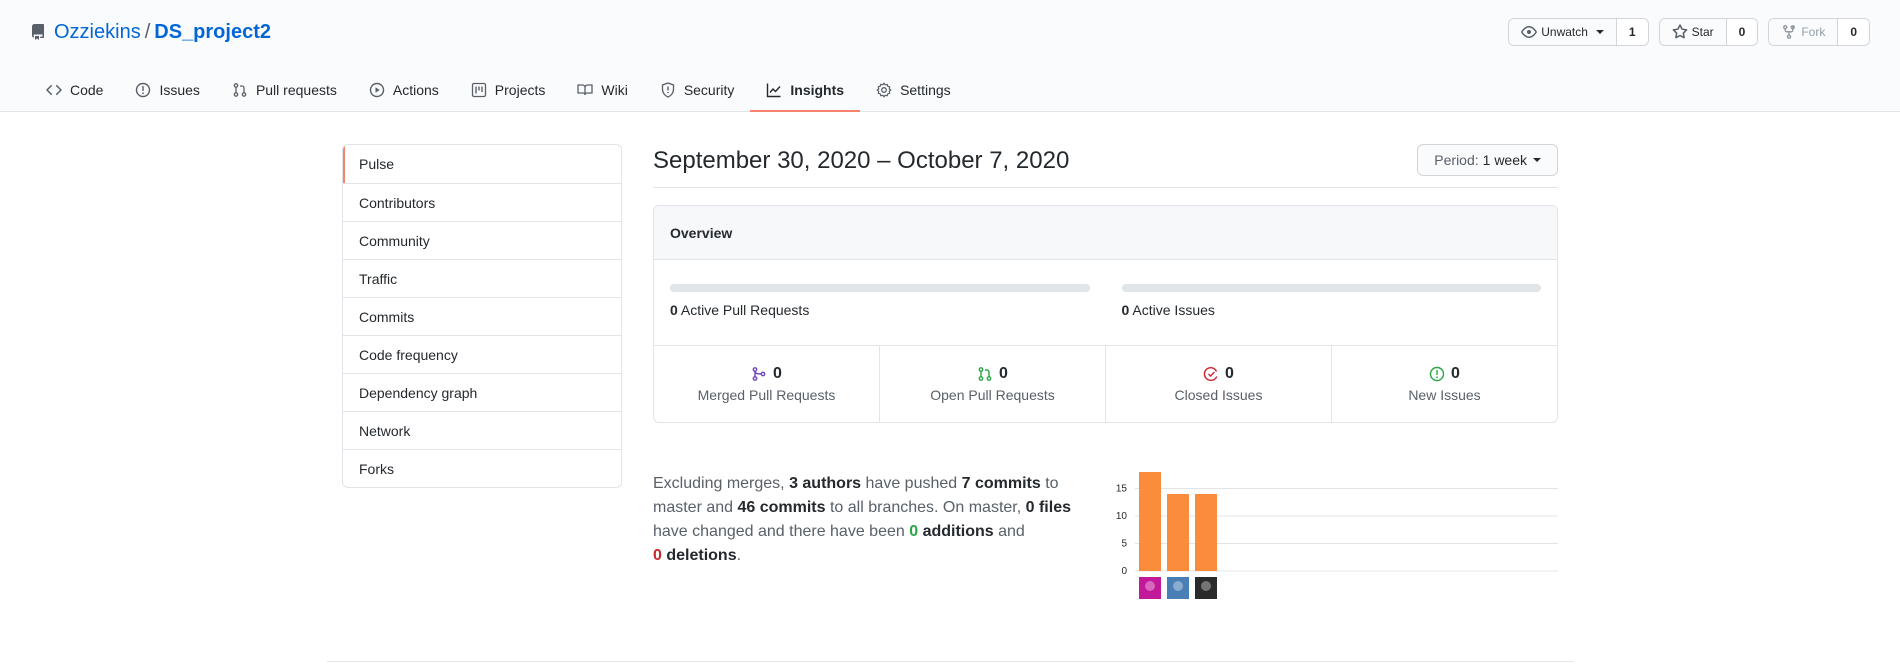  I want to click on star-label: Star, so click(1702, 32).